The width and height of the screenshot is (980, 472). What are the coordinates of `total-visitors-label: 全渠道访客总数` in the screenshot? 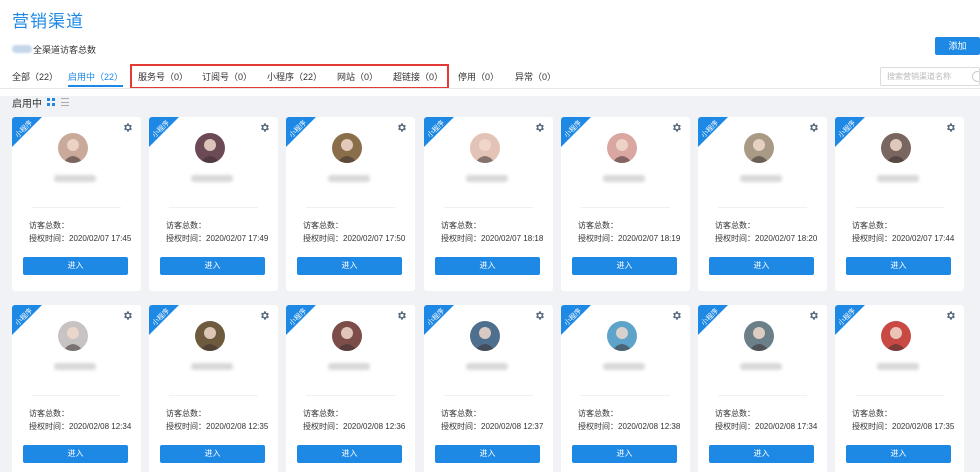 It's located at (65, 49).